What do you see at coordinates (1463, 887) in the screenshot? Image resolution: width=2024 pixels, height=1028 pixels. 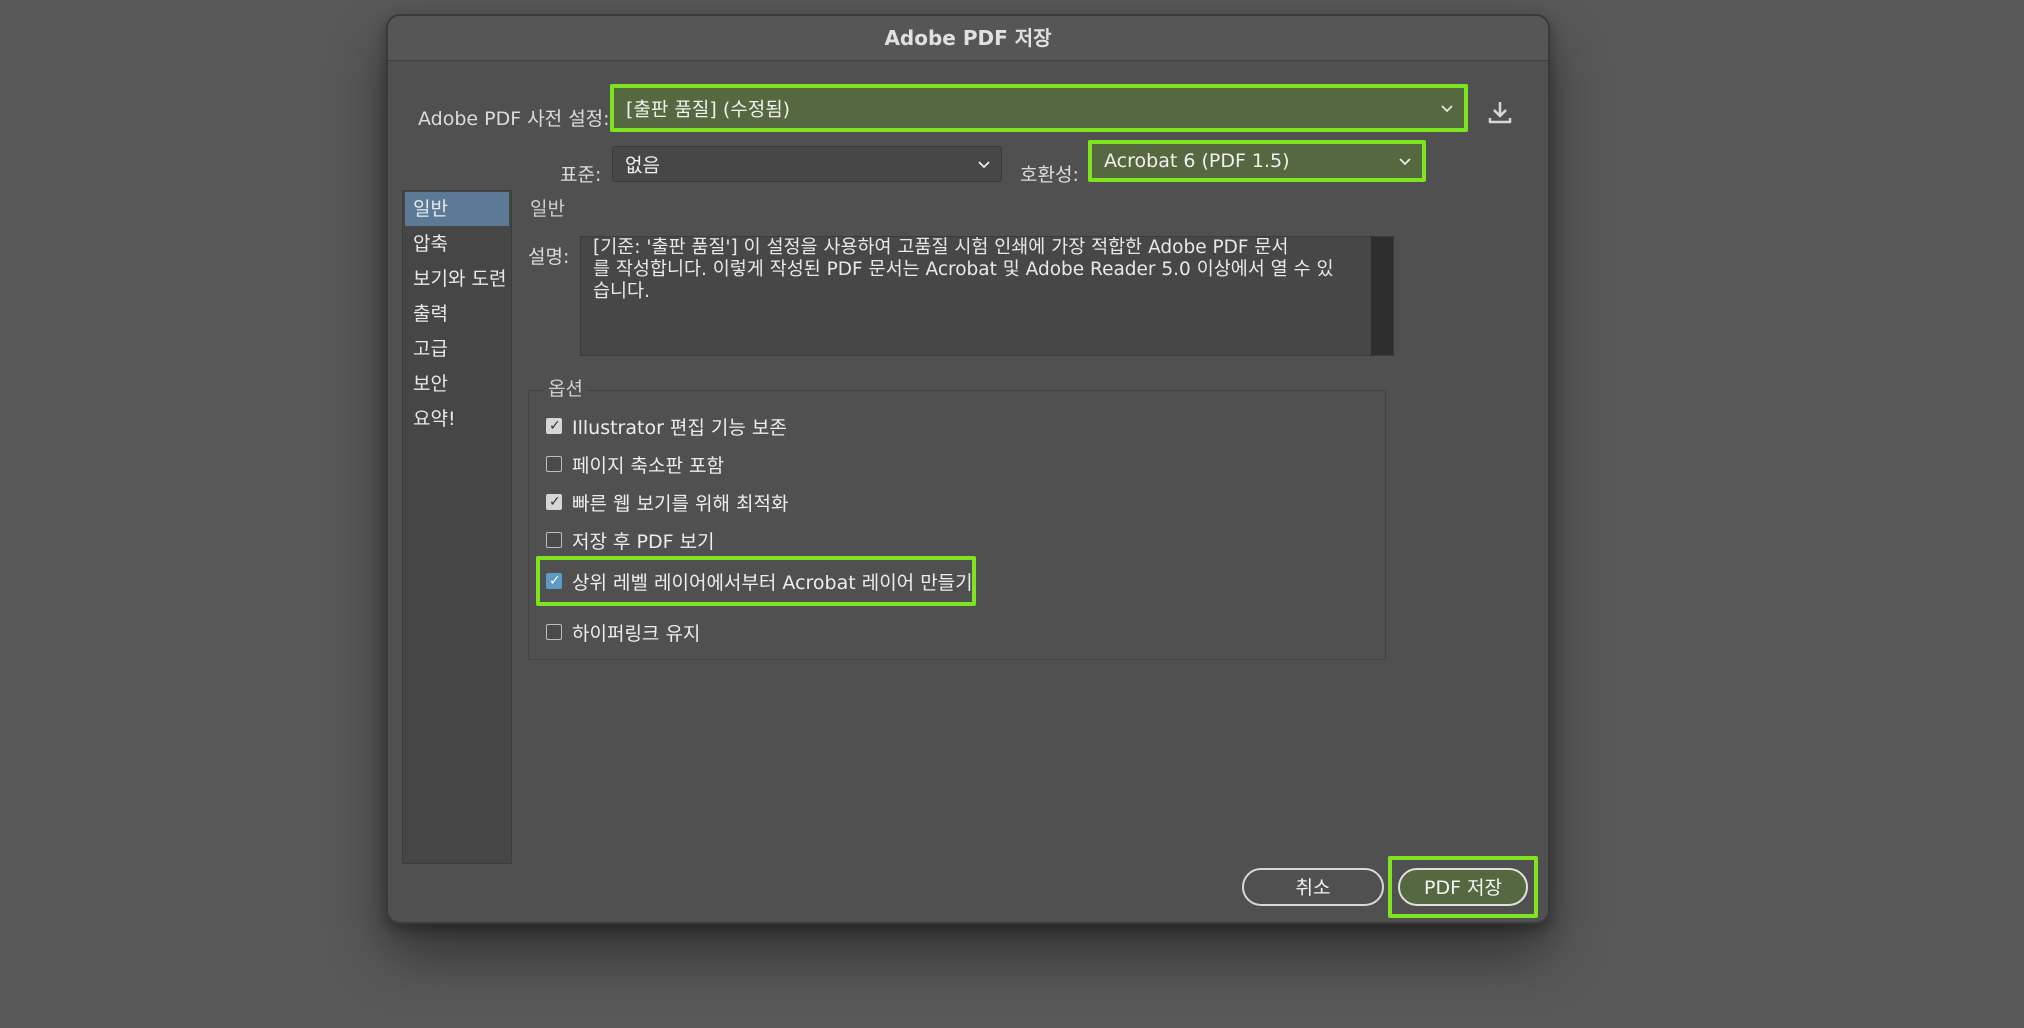 I see `save-pdf-button: PDF 저장` at bounding box center [1463, 887].